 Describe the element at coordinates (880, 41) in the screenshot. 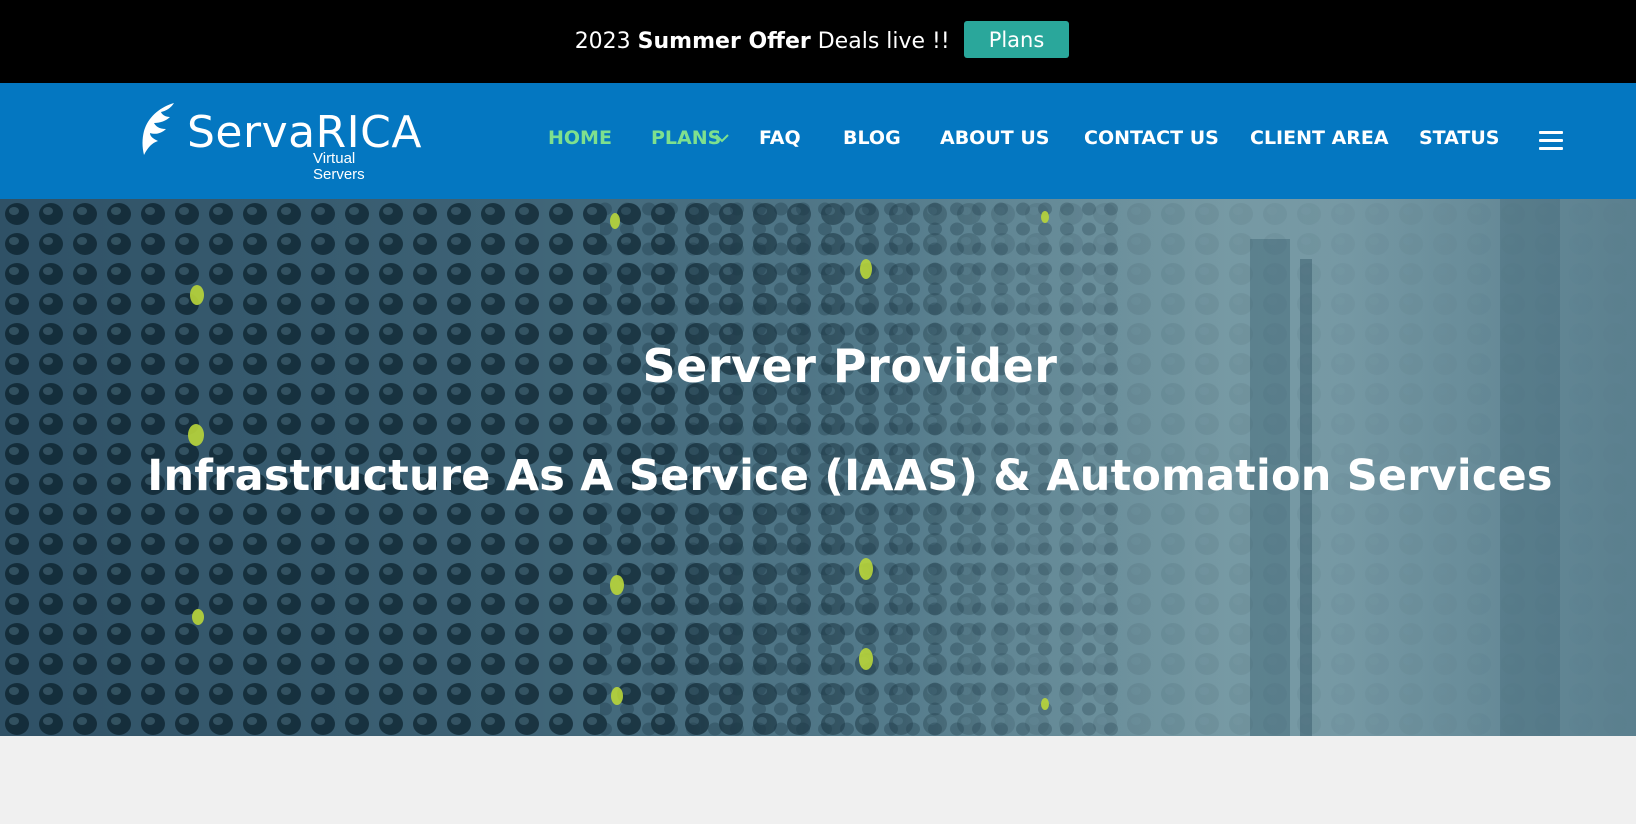

I see `offer-suffix: Deals live !!` at that location.